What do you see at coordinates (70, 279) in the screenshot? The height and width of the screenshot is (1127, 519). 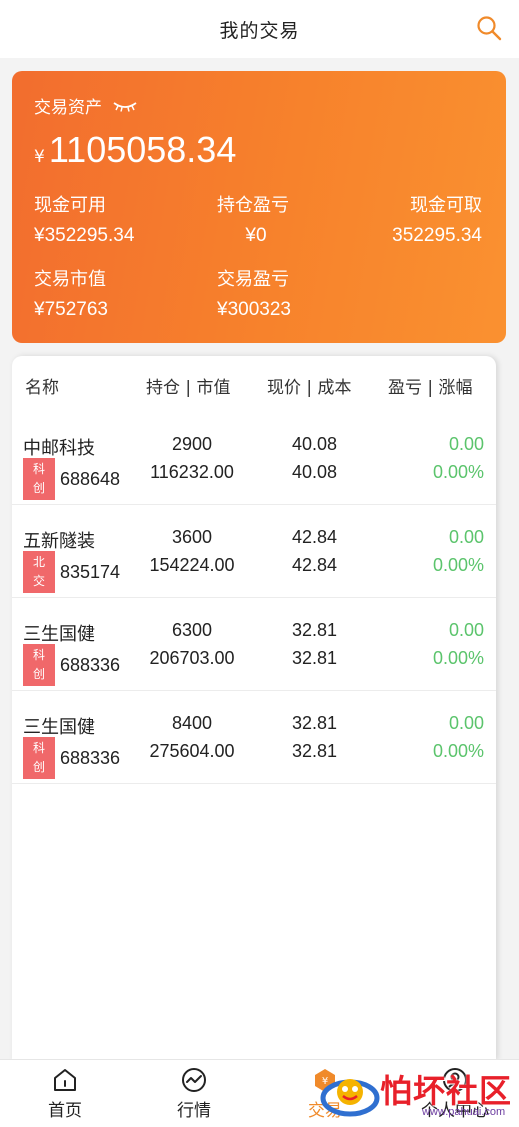 I see `market-value-label: 交易市值` at bounding box center [70, 279].